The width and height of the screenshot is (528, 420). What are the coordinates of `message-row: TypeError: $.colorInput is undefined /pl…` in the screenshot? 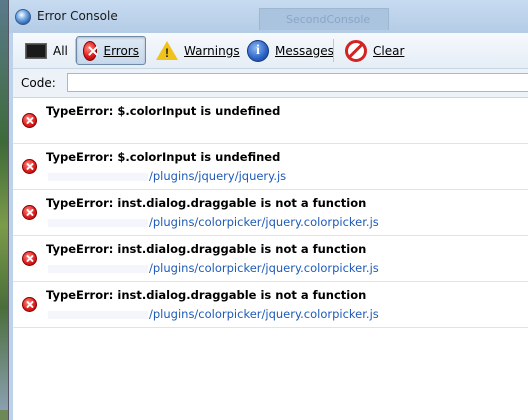 It's located at (270, 167).